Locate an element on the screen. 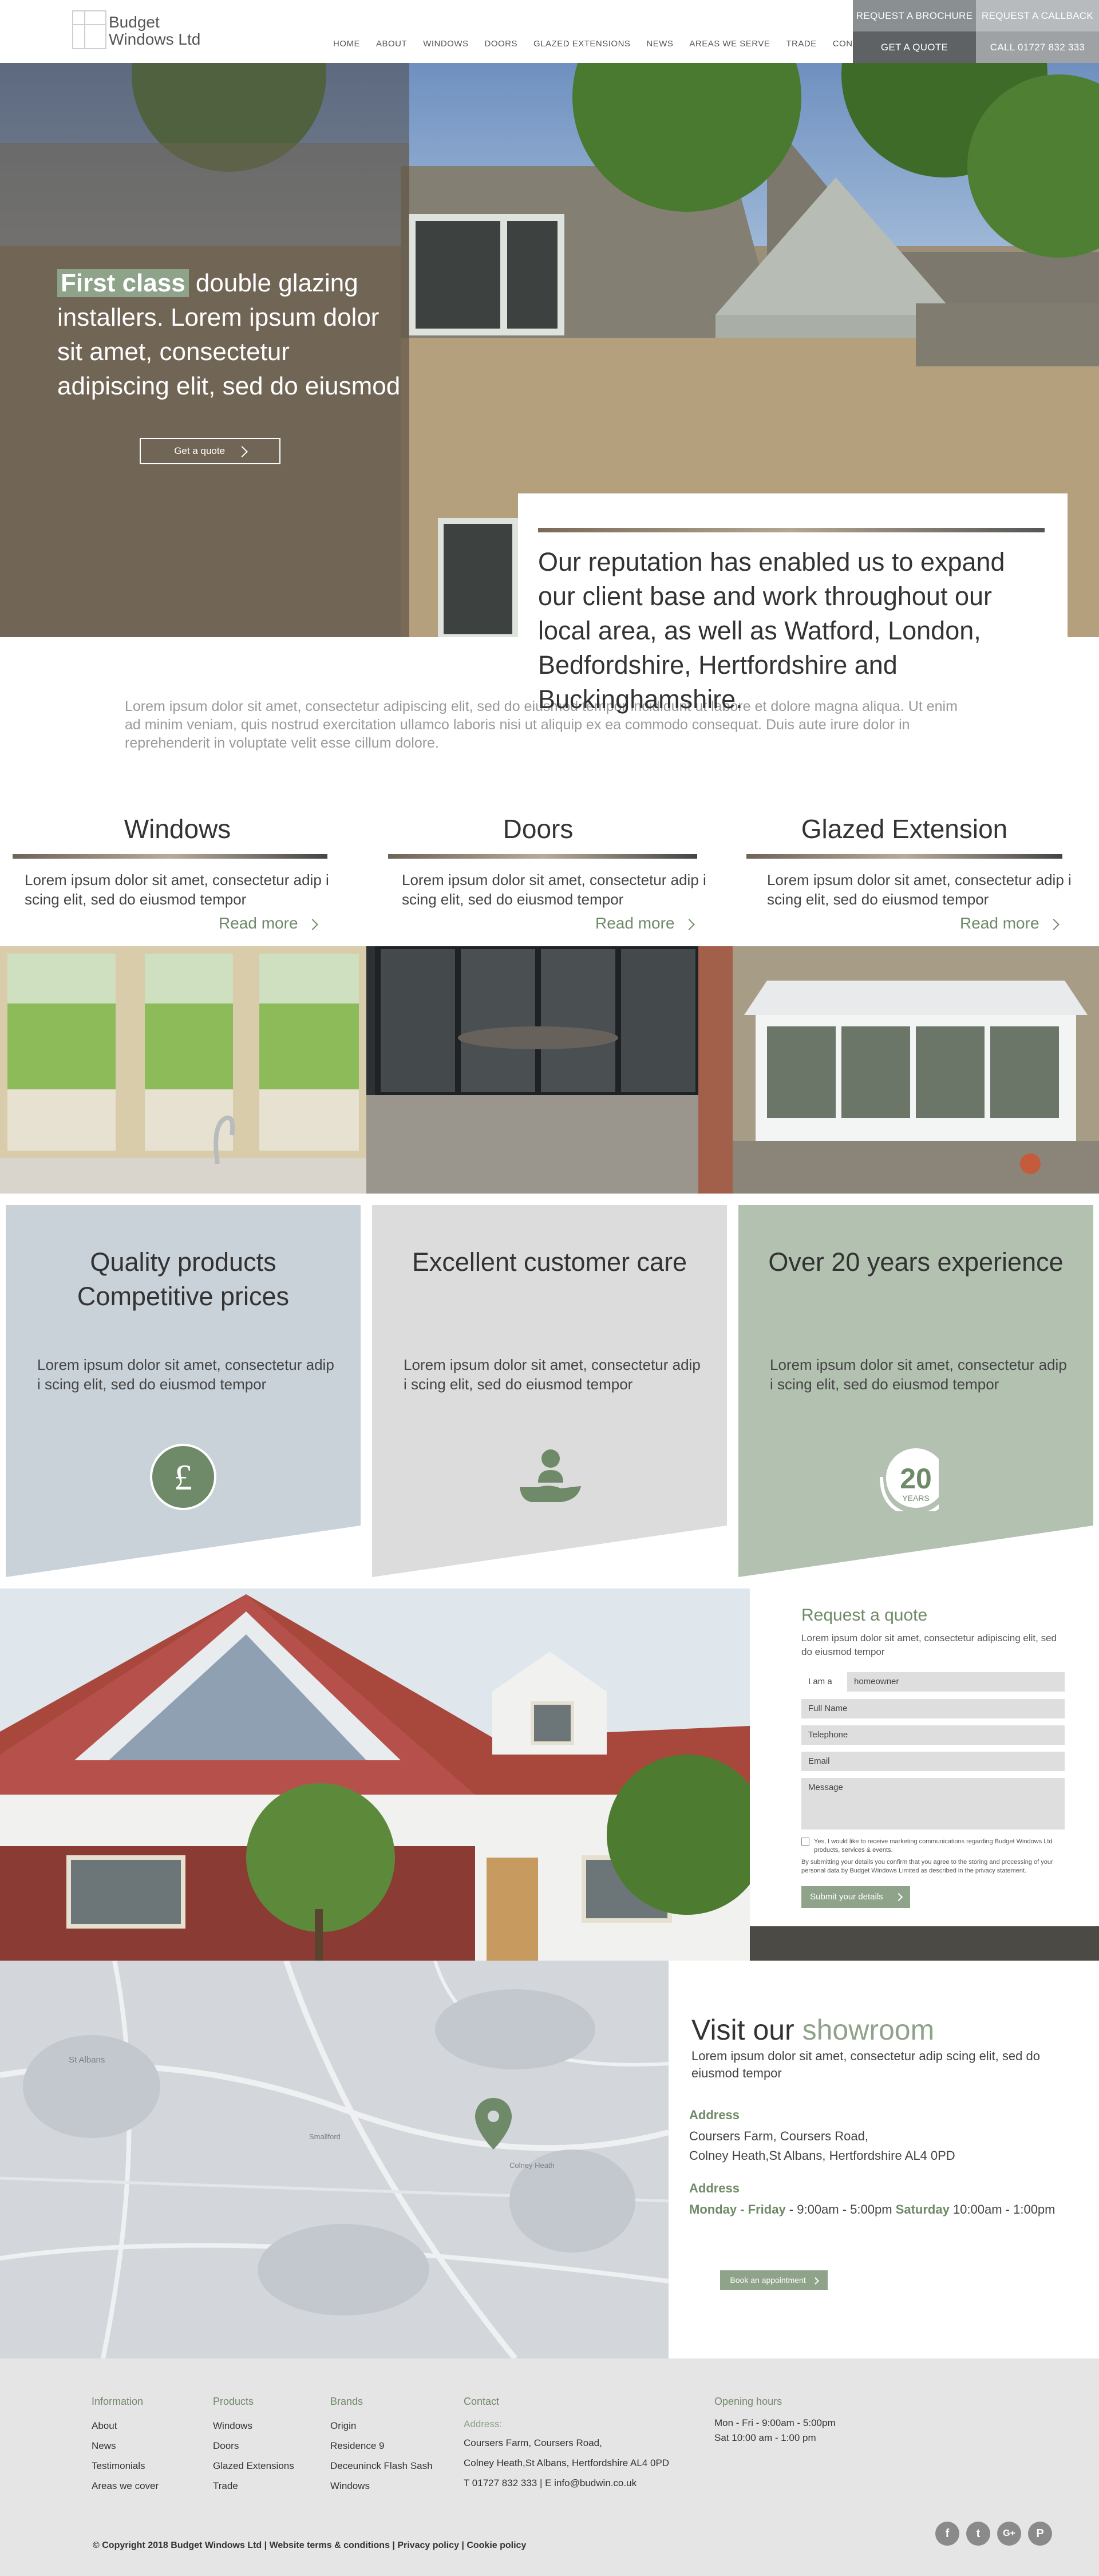 Image resolution: width=1099 pixels, height=2576 pixels. product-bar is located at coordinates (904, 856).